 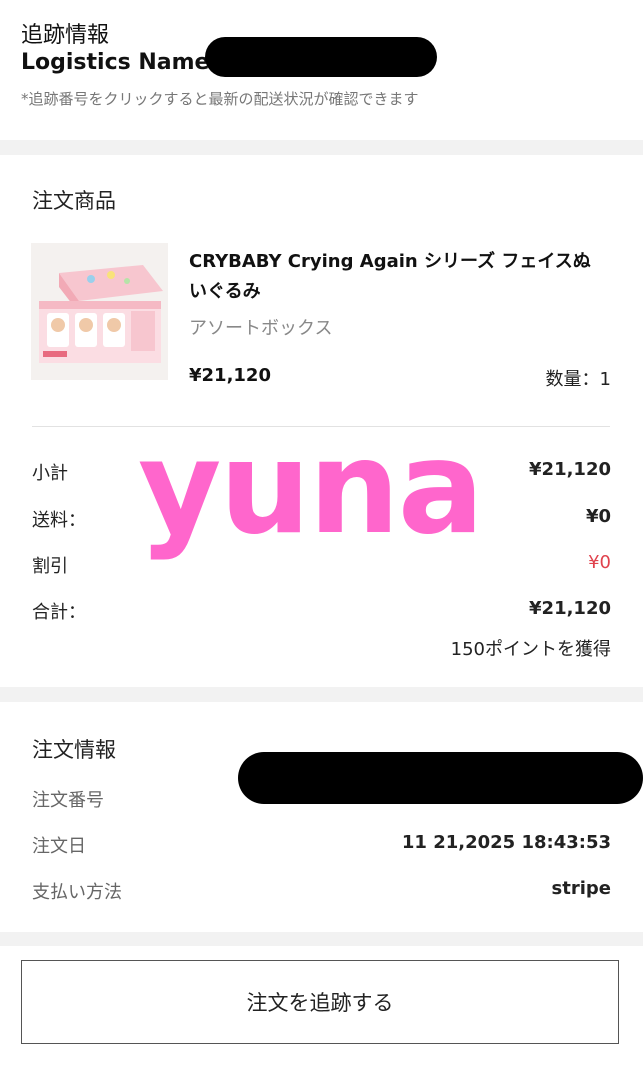 I want to click on subtotal-label: 小計, so click(x=50, y=473).